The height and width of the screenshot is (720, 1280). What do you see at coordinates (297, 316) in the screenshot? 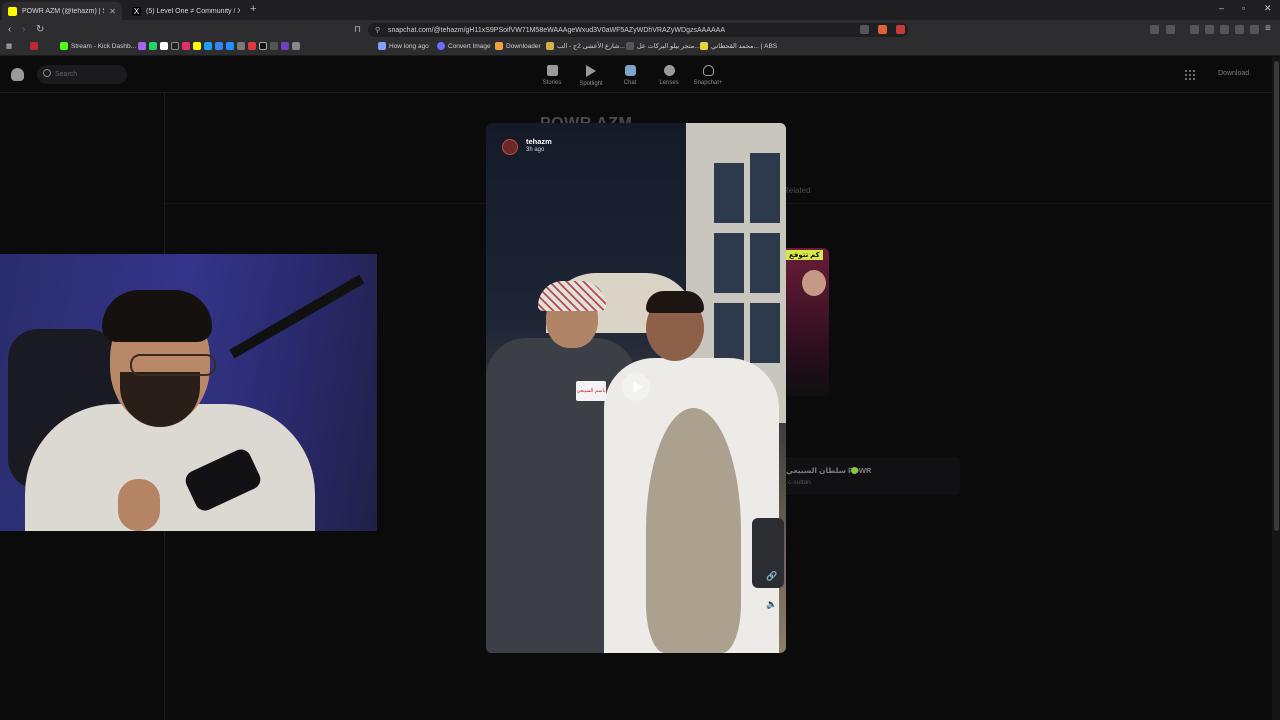
I see `mic-arm` at bounding box center [297, 316].